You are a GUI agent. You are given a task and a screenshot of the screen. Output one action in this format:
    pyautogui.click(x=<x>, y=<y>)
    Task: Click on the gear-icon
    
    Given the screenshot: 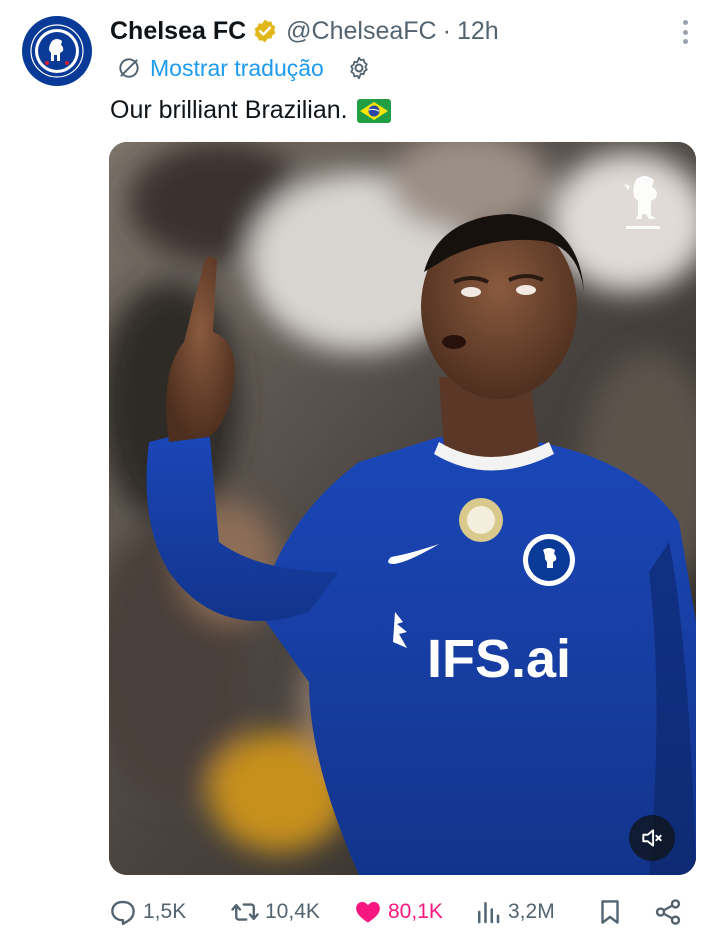 What is the action you would take?
    pyautogui.click(x=359, y=68)
    